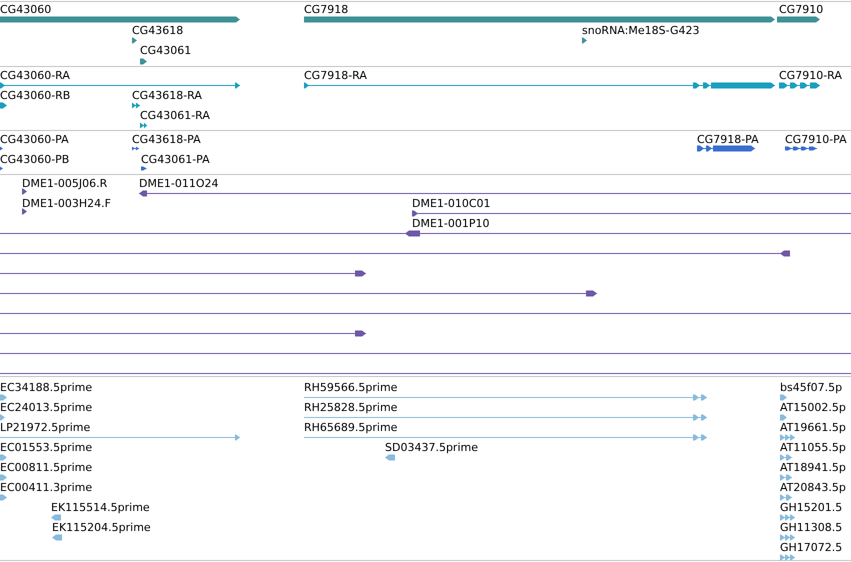 Image resolution: width=851 pixels, height=562 pixels. I want to click on feature-label: DME1-001P10, so click(451, 223).